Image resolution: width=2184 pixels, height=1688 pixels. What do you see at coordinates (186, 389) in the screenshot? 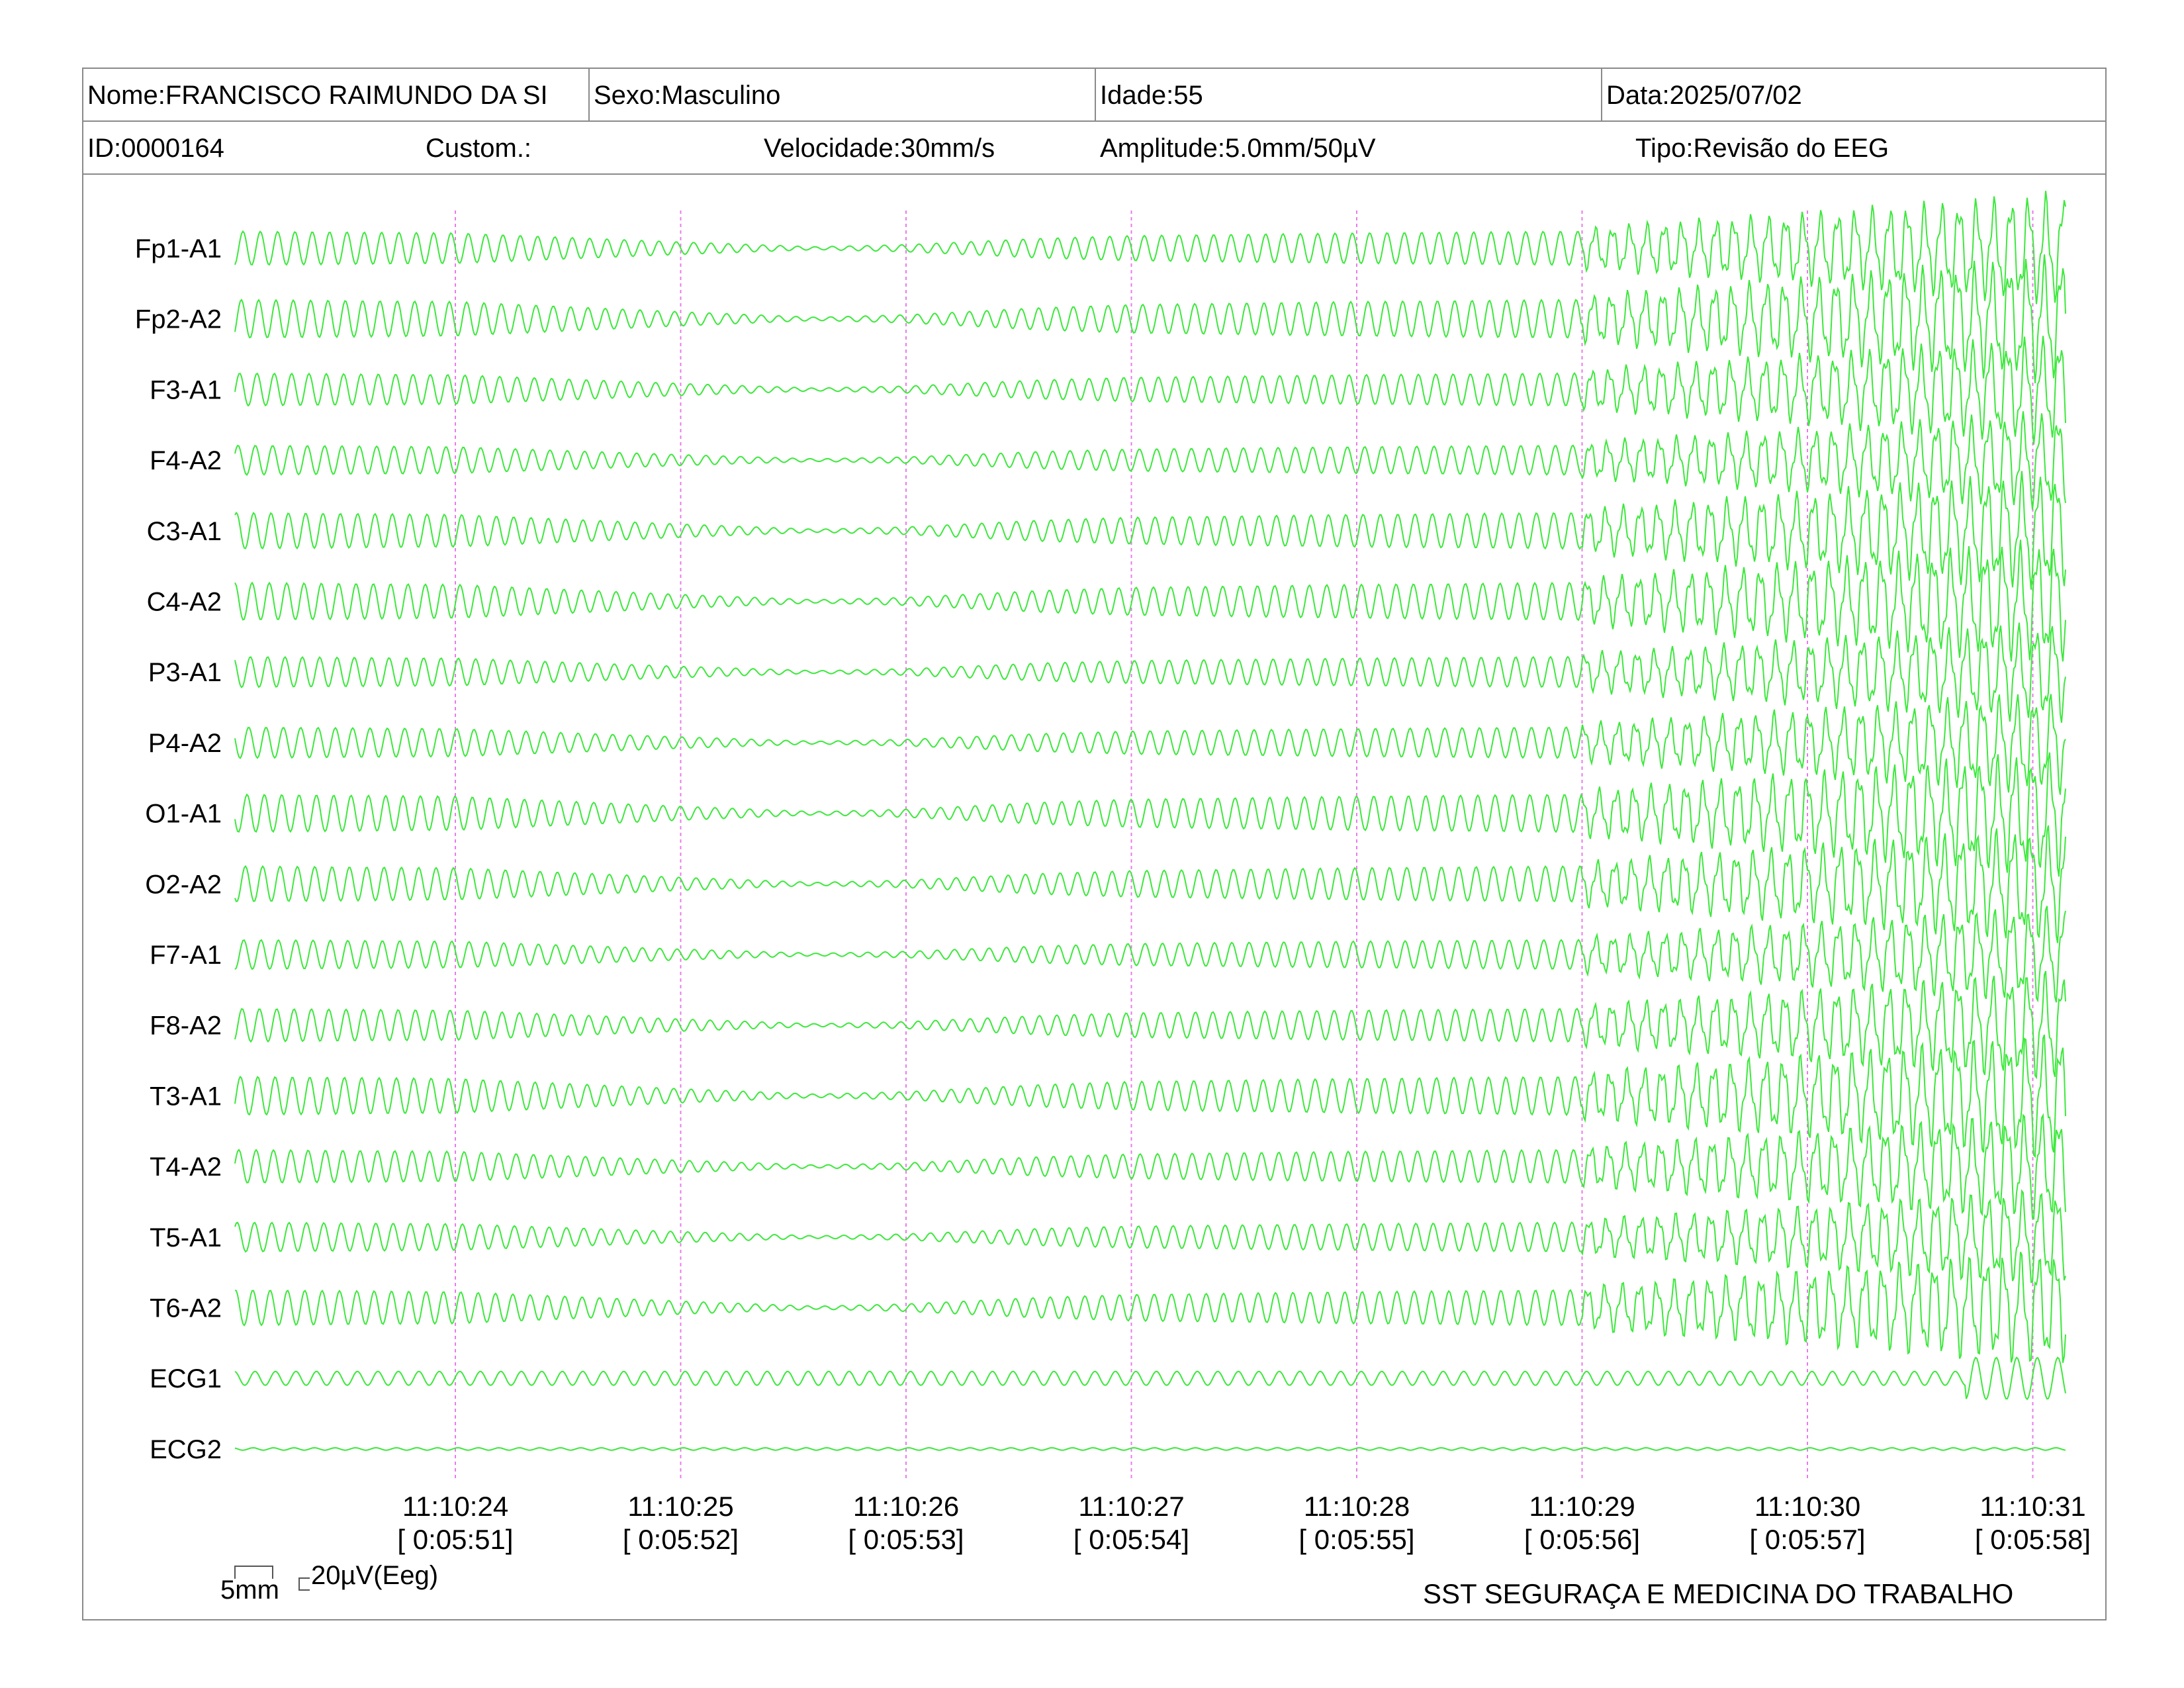
I see `channel-label: F3-A1` at bounding box center [186, 389].